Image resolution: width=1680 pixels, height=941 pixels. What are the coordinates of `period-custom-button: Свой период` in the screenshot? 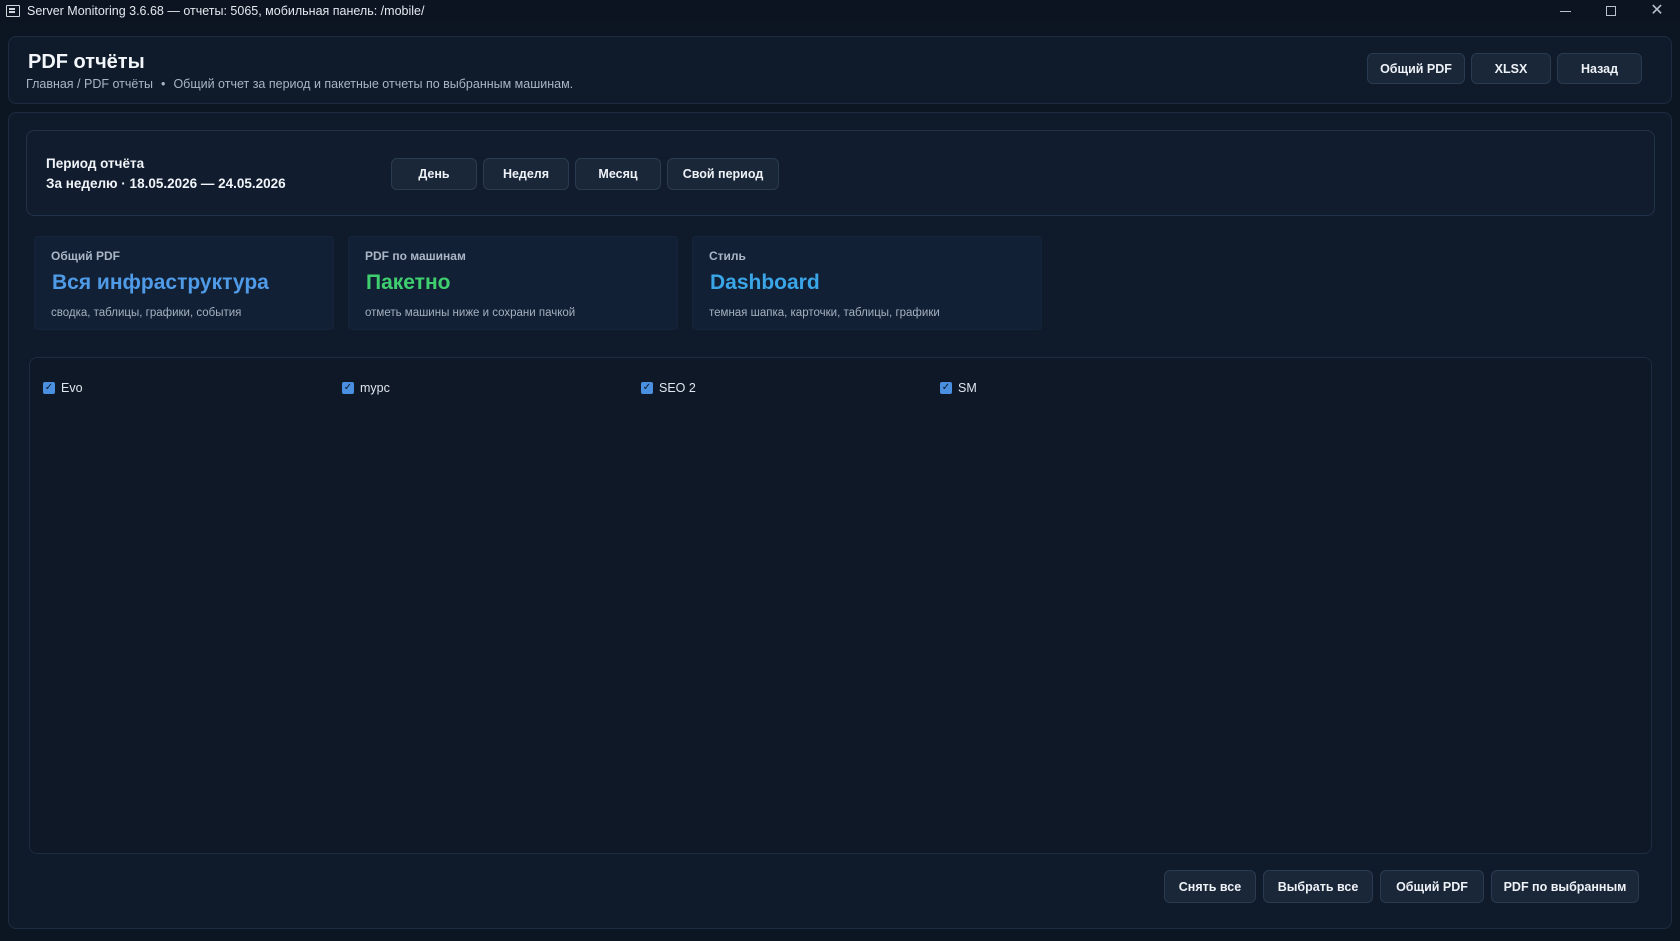 It's located at (723, 174).